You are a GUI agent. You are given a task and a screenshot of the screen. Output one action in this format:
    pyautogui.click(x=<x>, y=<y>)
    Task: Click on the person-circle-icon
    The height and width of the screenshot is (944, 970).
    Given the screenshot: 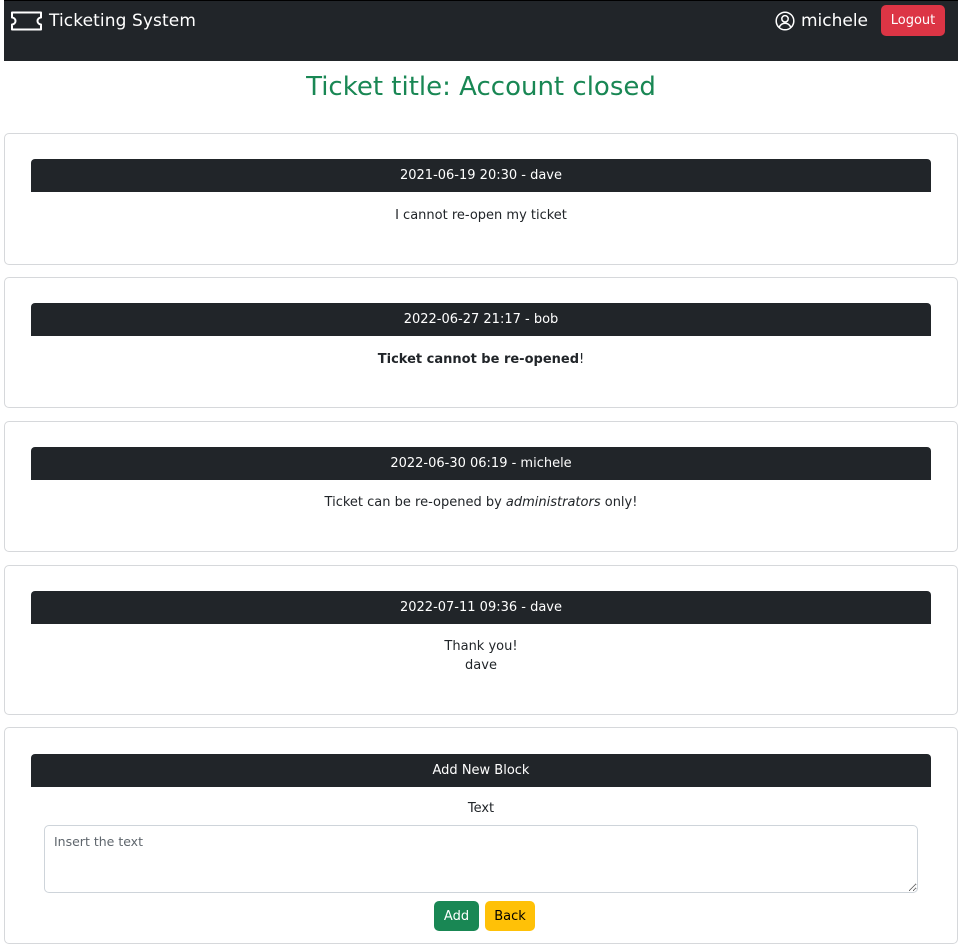 What is the action you would take?
    pyautogui.click(x=785, y=21)
    